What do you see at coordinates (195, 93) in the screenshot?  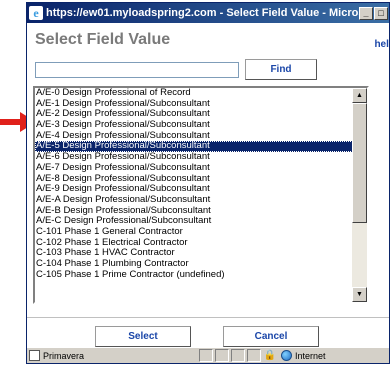 I see `list-item: A/E-0 Design Professional of Record` at bounding box center [195, 93].